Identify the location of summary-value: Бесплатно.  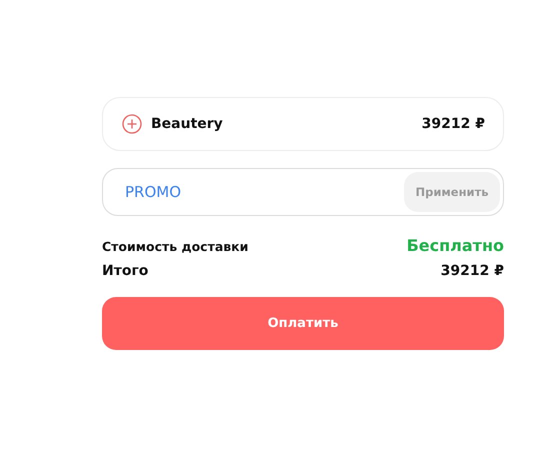
(455, 245).